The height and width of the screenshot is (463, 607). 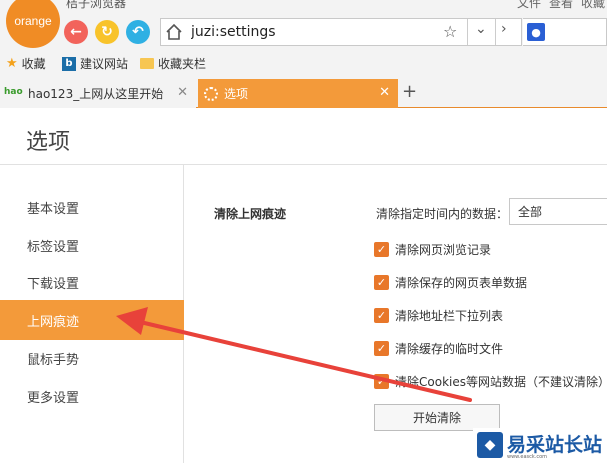 I want to click on watermark-url: www.easck.com, so click(x=527, y=457).